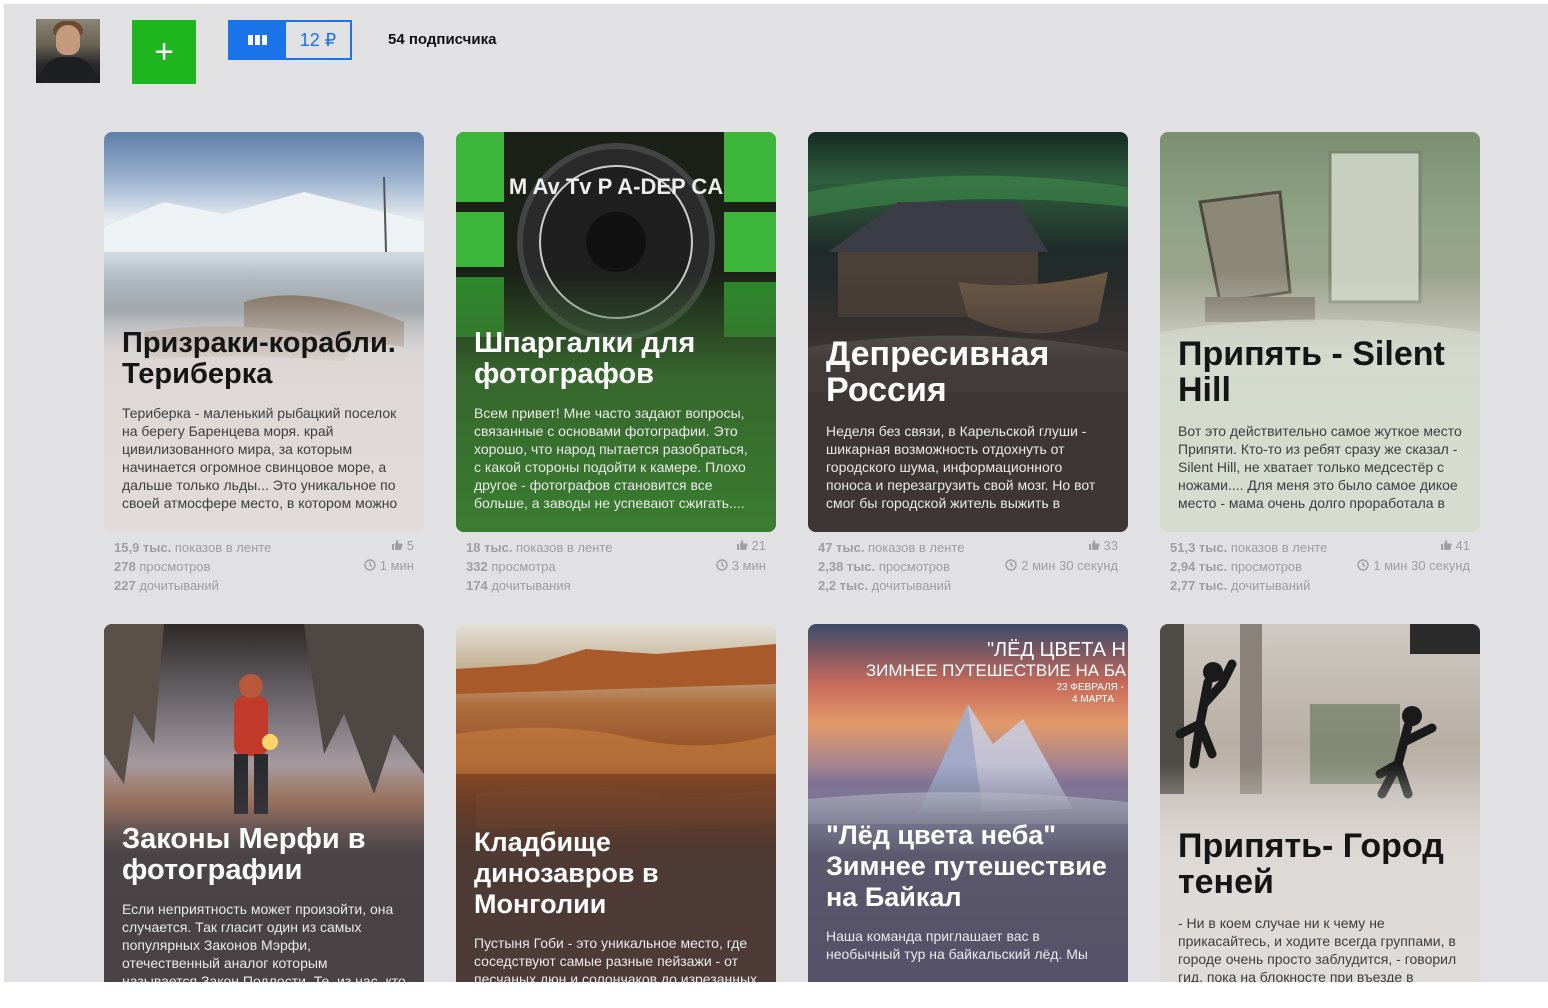 This screenshot has width=1548, height=1008. What do you see at coordinates (748, 565) in the screenshot?
I see `read-time: 3 мин` at bounding box center [748, 565].